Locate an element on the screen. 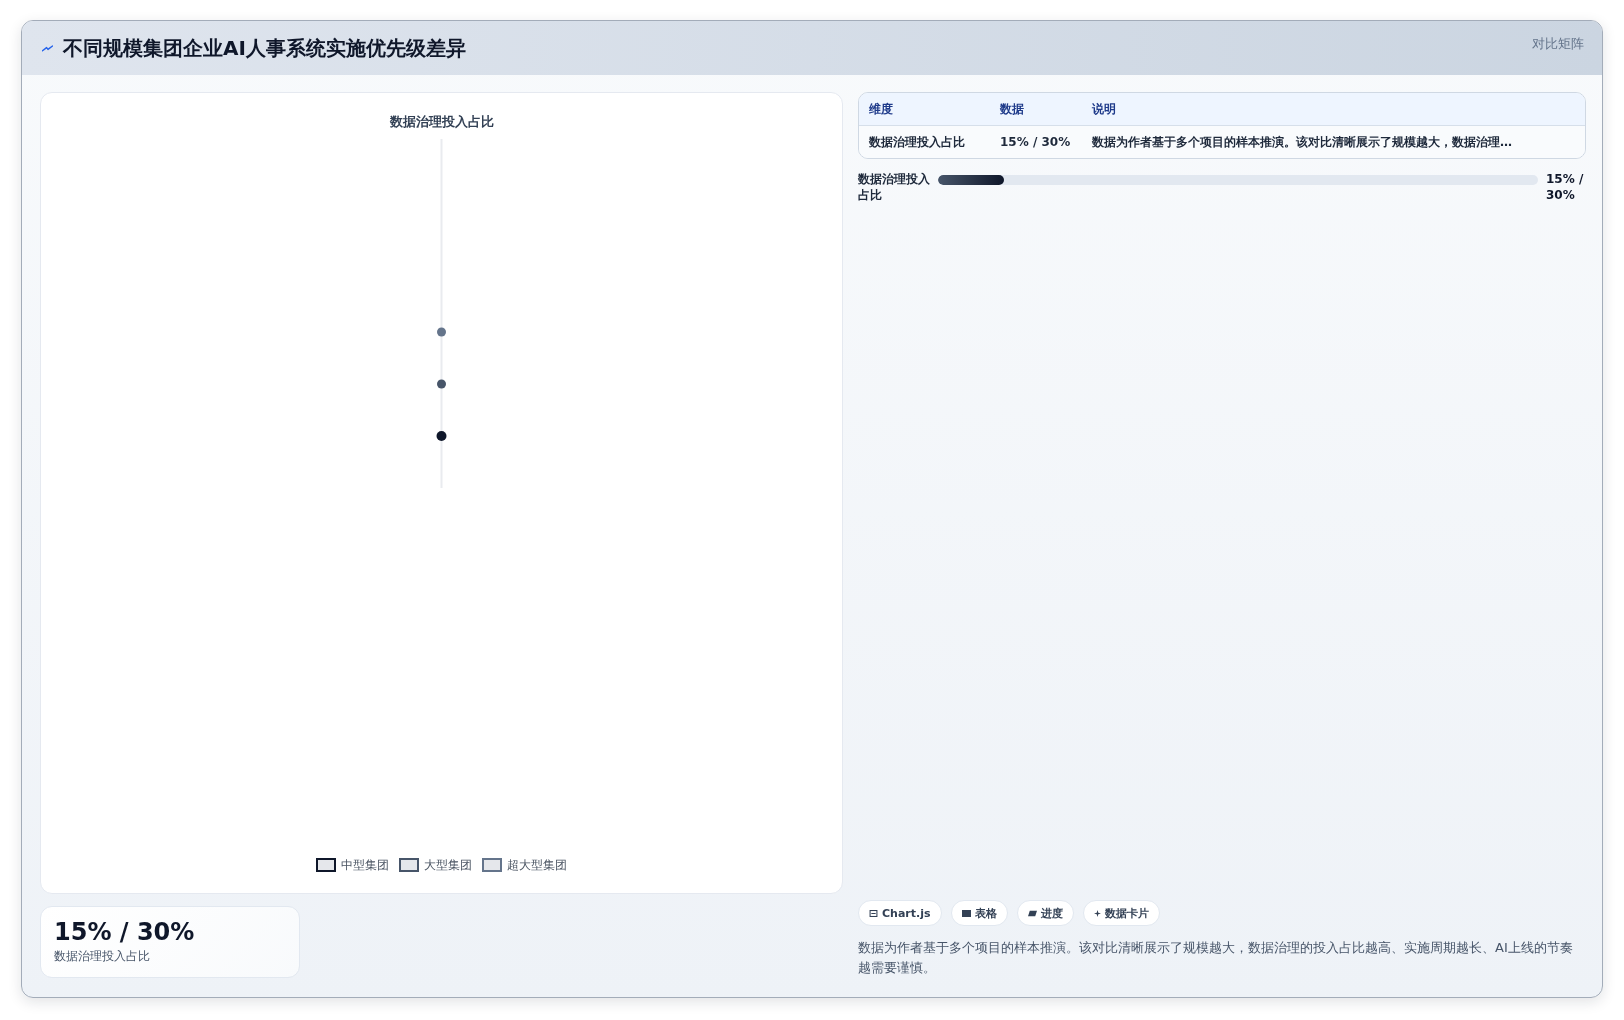  page-title: 不同规模集团企业AI人事系统实施优先级差异 is located at coordinates (264, 48).